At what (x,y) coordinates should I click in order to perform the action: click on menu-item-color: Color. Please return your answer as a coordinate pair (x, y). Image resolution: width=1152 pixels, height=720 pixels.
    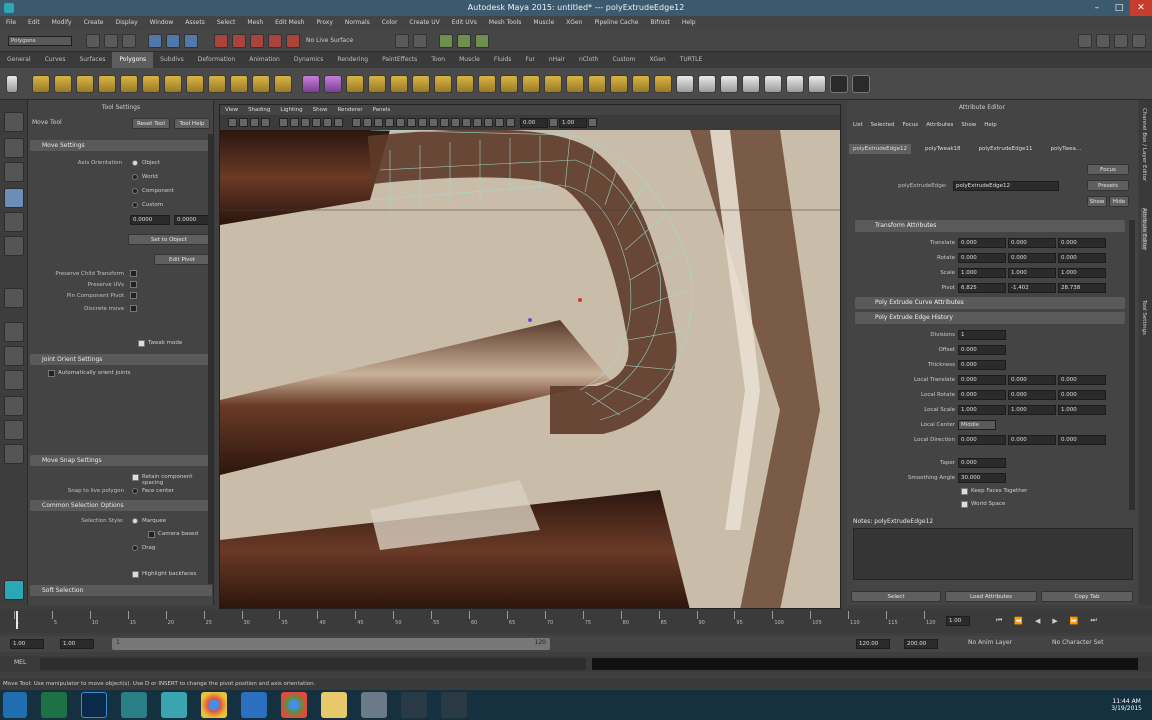
    Looking at the image, I should click on (390, 23).